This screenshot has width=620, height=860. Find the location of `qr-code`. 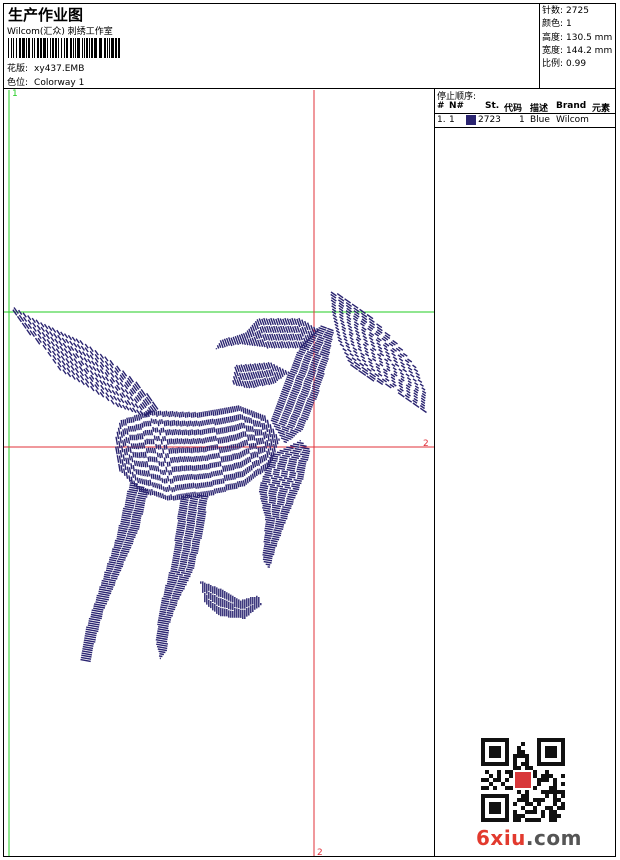

qr-code is located at coordinates (523, 780).